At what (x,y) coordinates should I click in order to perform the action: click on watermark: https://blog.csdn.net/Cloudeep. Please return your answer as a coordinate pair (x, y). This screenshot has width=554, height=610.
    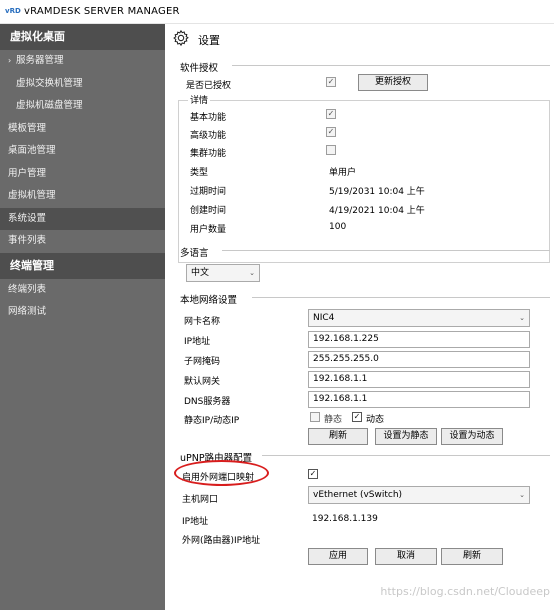
    Looking at the image, I should click on (465, 591).